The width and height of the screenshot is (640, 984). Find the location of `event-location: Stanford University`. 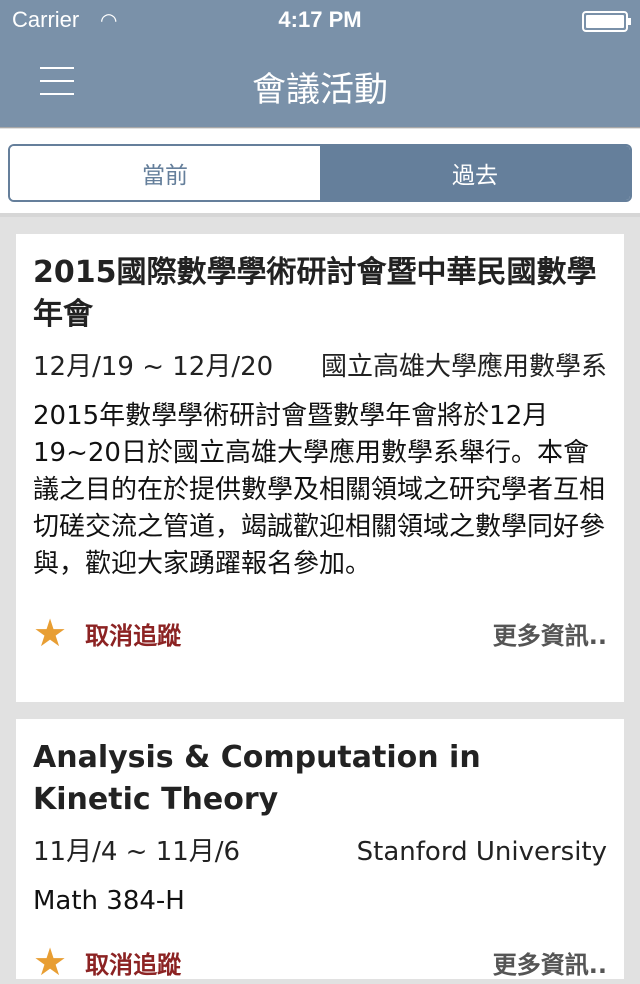

event-location: Stanford University is located at coordinates (481, 852).